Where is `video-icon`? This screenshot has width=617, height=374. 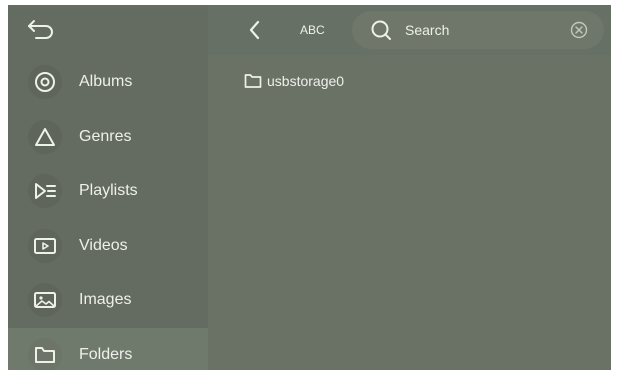
video-icon is located at coordinates (45, 245).